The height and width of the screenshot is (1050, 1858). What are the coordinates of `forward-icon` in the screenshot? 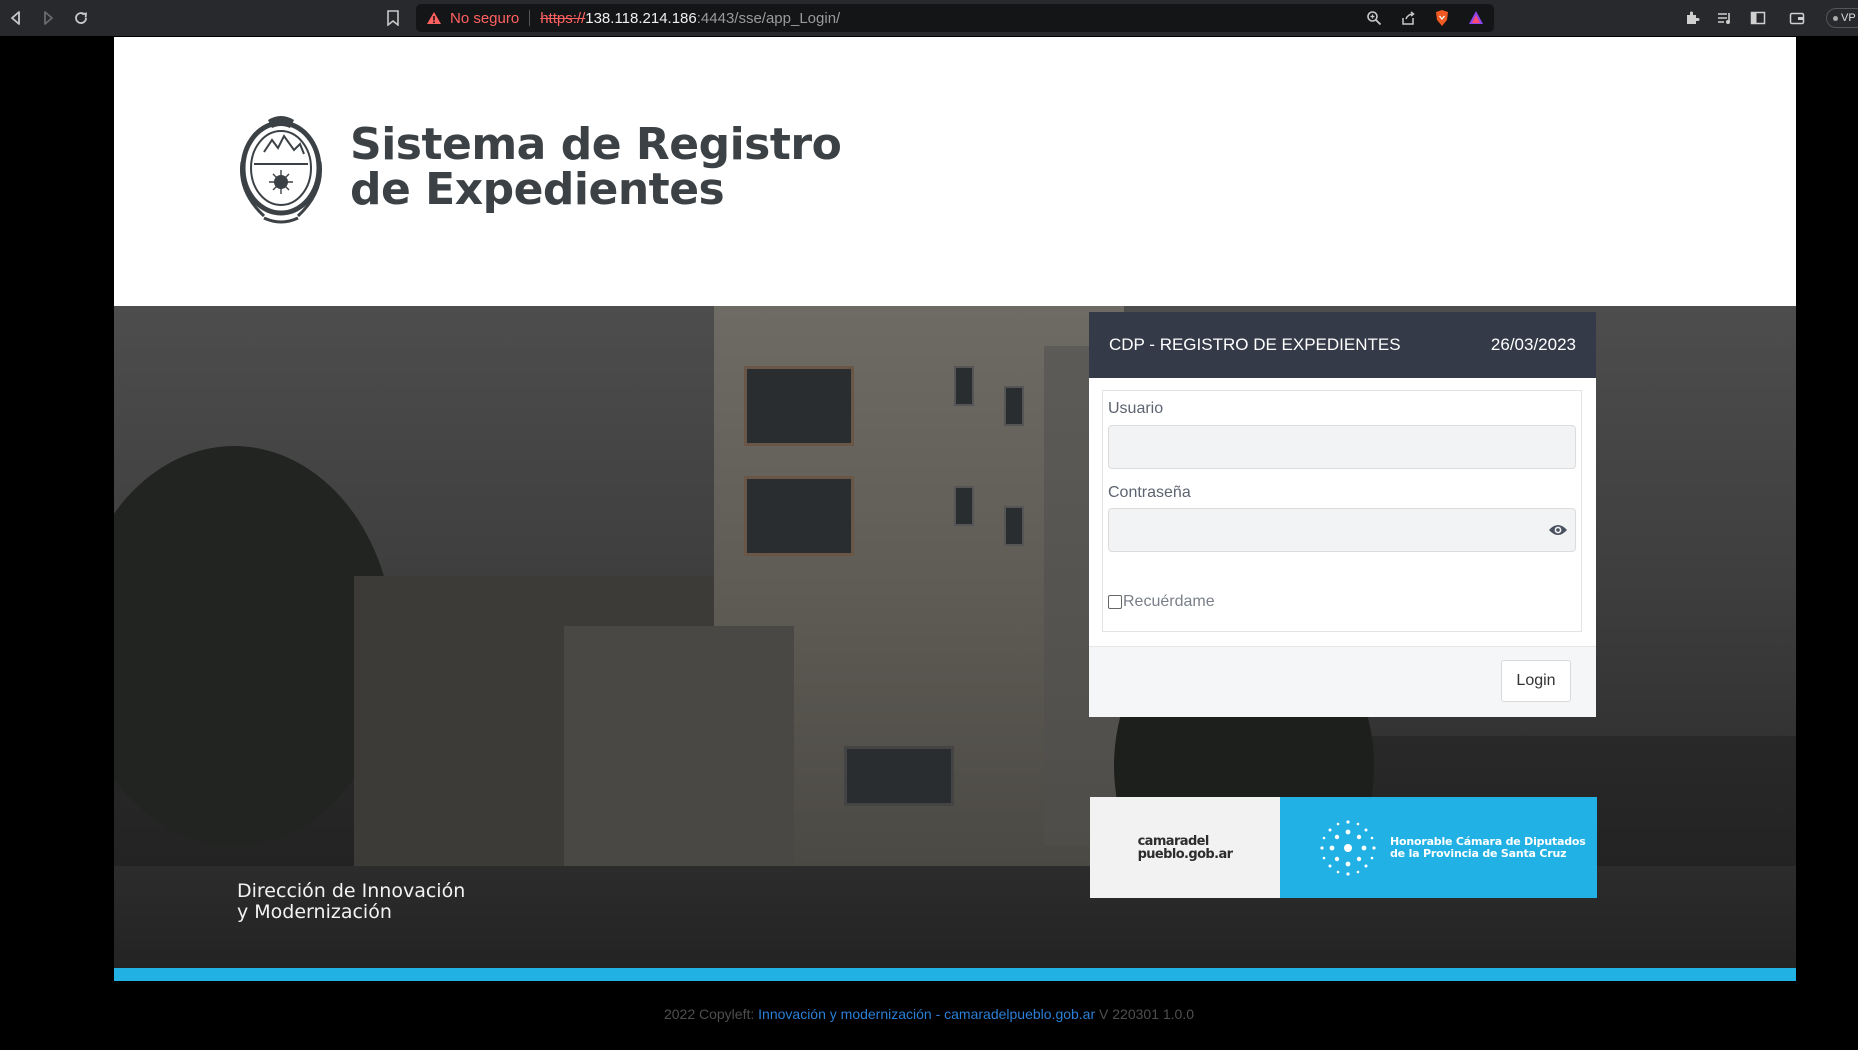 It's located at (48, 18).